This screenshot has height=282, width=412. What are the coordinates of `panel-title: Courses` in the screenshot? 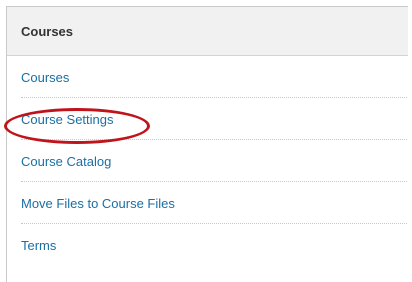 It's located at (47, 31).